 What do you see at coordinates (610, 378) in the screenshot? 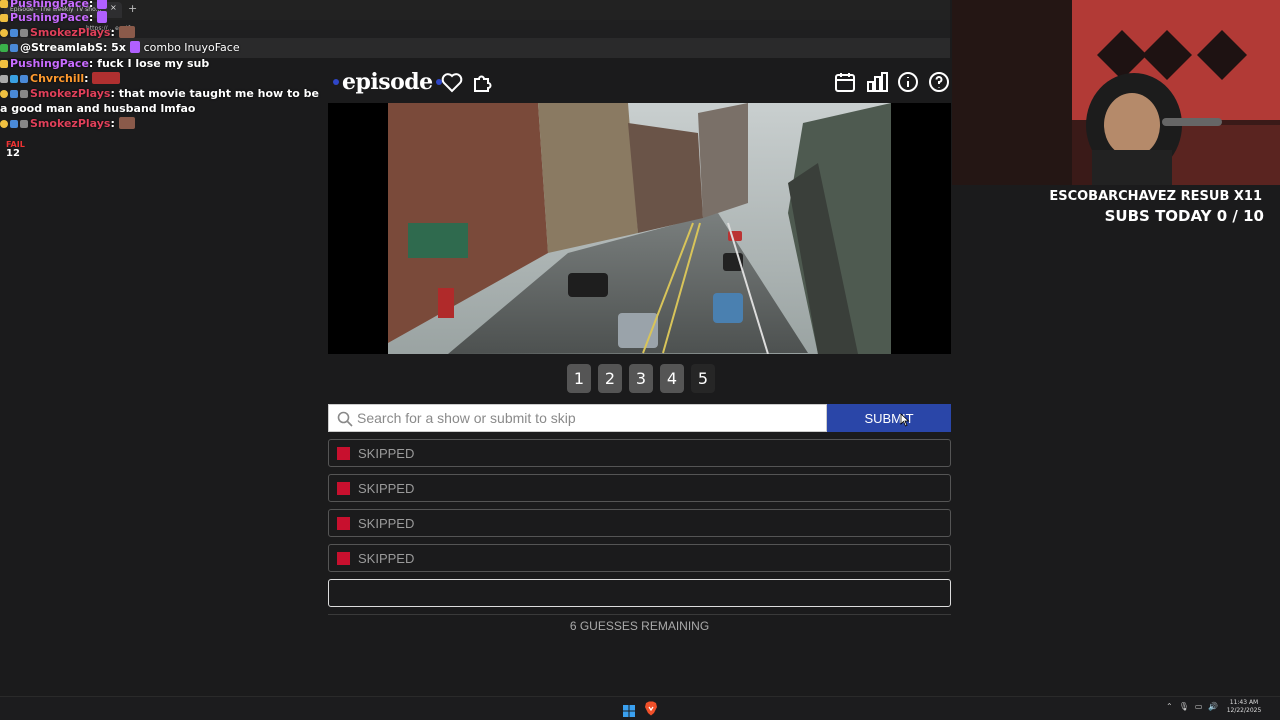
I see `clue-button-2: 2` at bounding box center [610, 378].